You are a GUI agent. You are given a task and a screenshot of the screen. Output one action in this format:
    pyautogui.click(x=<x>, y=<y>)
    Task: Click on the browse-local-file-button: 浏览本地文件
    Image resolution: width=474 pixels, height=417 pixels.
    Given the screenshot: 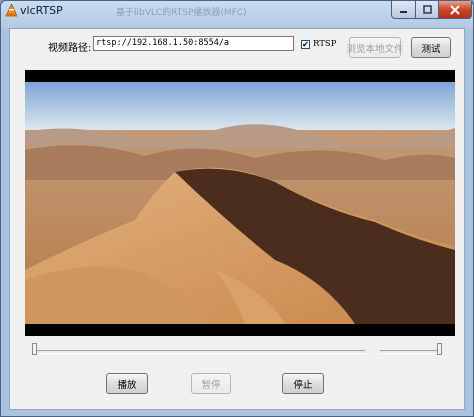 What is the action you would take?
    pyautogui.click(x=375, y=47)
    